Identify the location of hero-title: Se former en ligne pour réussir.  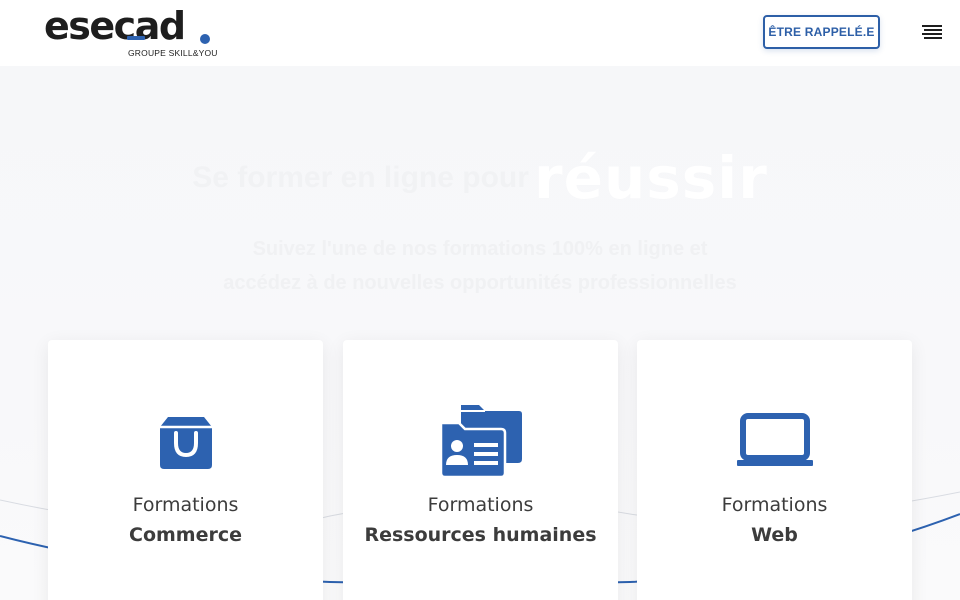
(480, 178).